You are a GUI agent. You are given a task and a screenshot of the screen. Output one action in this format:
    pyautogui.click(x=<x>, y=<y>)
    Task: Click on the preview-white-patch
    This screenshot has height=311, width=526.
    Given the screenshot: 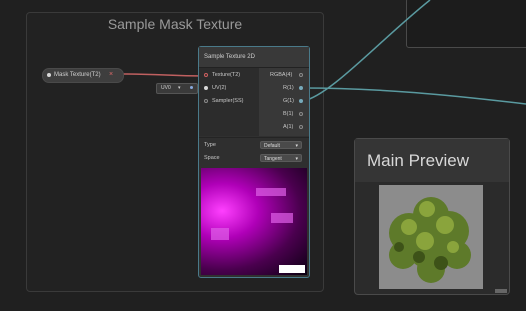 What is the action you would take?
    pyautogui.click(x=292, y=269)
    